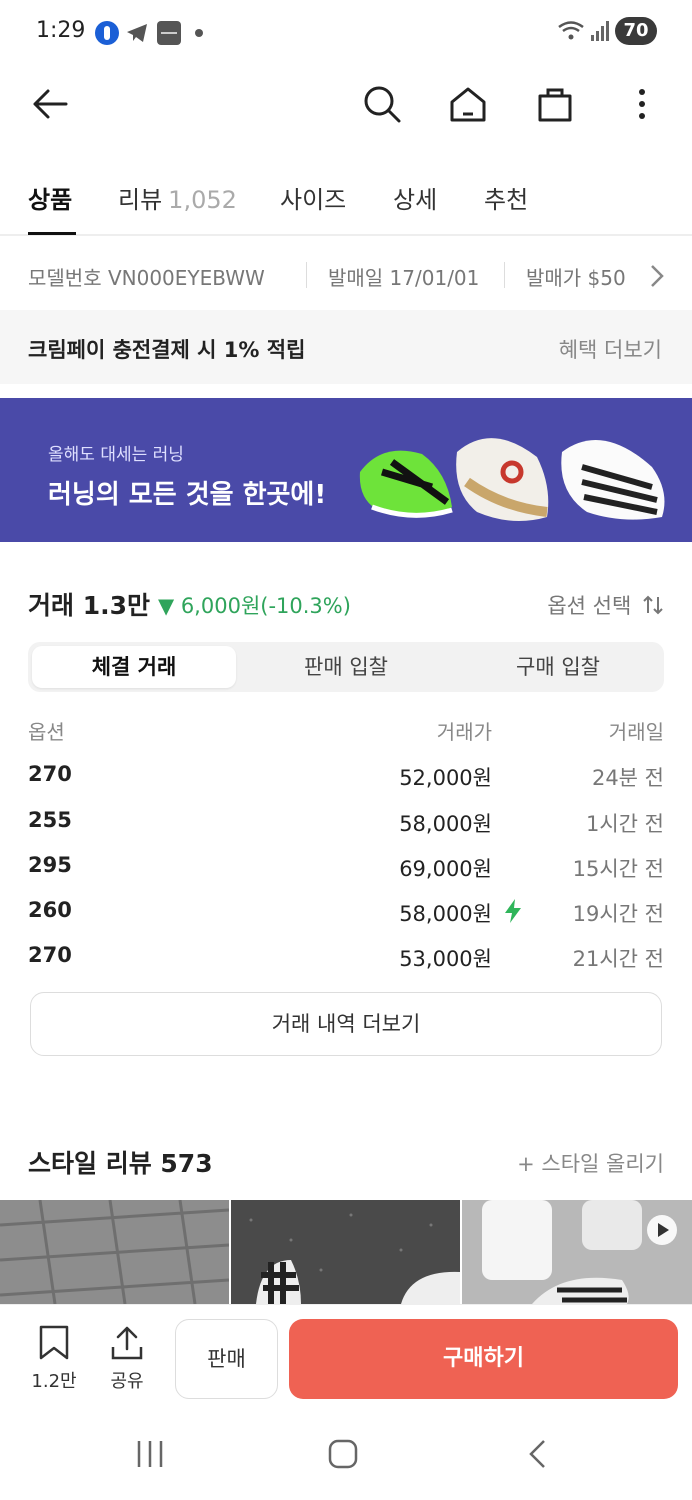 This screenshot has height=1500, width=692. I want to click on table-row: 260 58,000원 19시간 전, so click(346, 918).